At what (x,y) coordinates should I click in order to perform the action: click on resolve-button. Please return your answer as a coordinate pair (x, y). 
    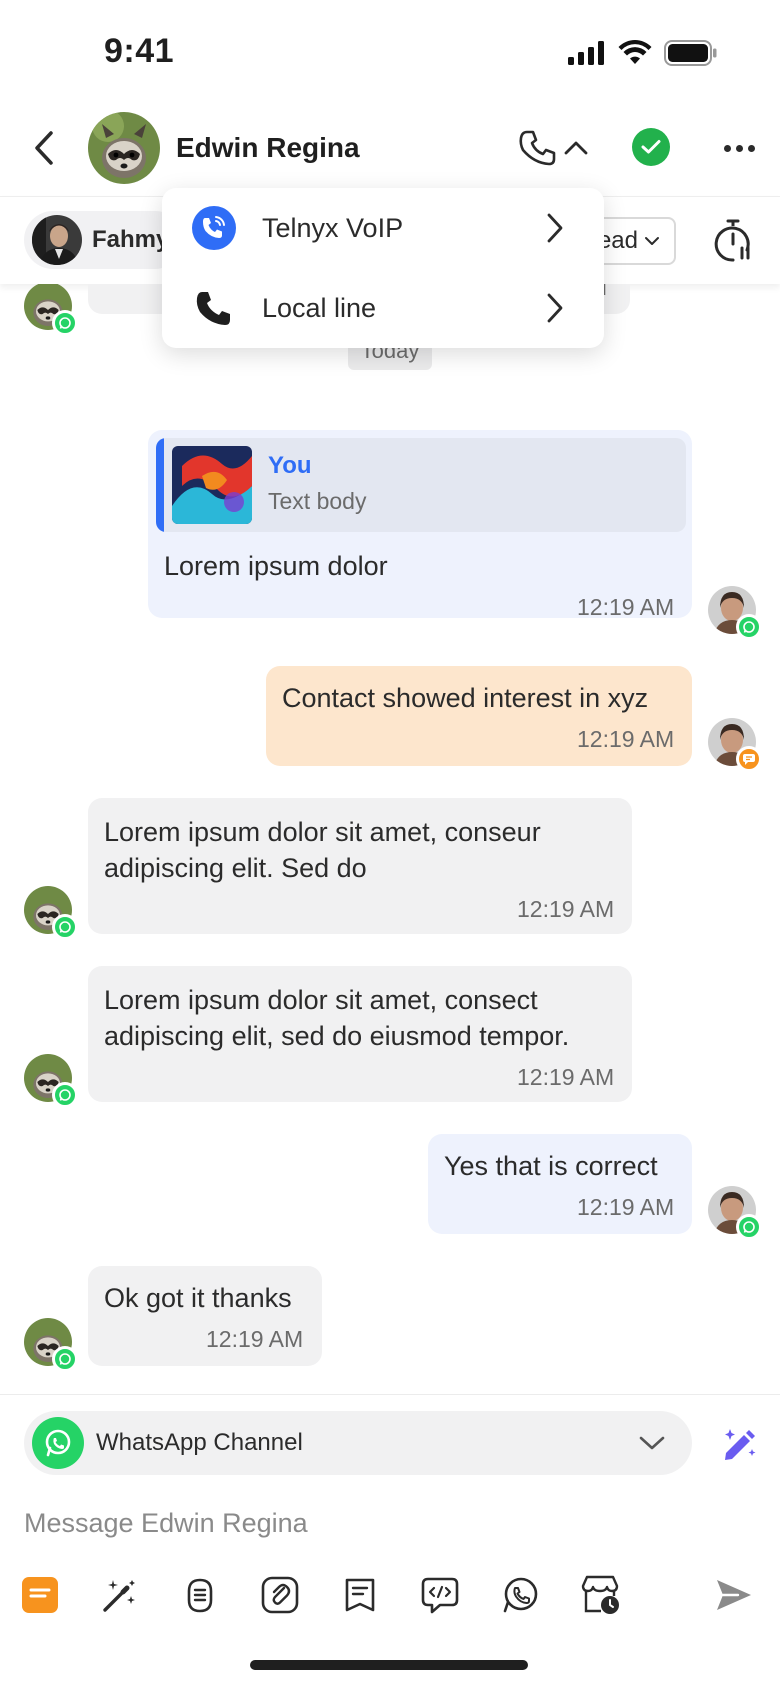
    Looking at the image, I should click on (651, 147).